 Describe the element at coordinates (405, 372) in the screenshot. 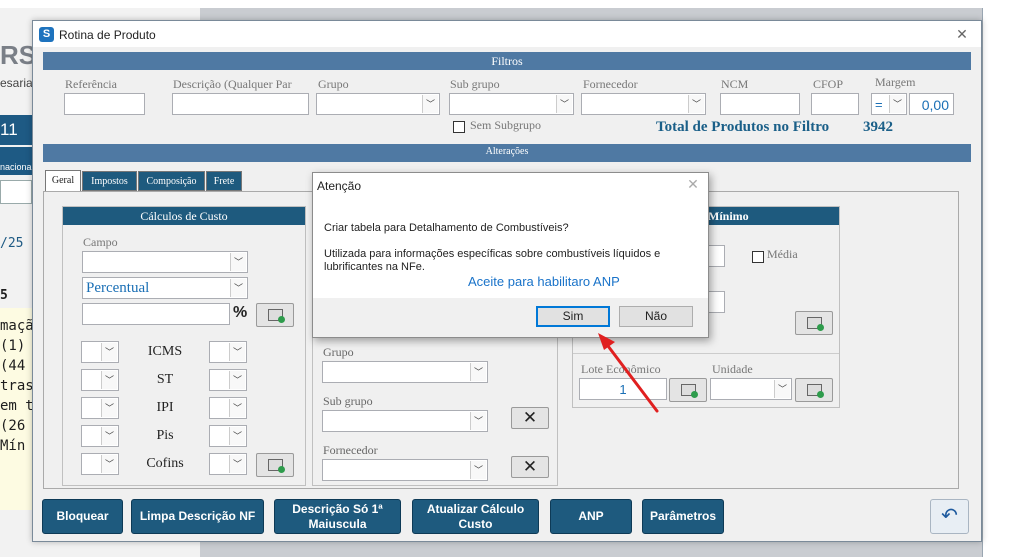

I see `middle-grupo-select: ﹀` at that location.